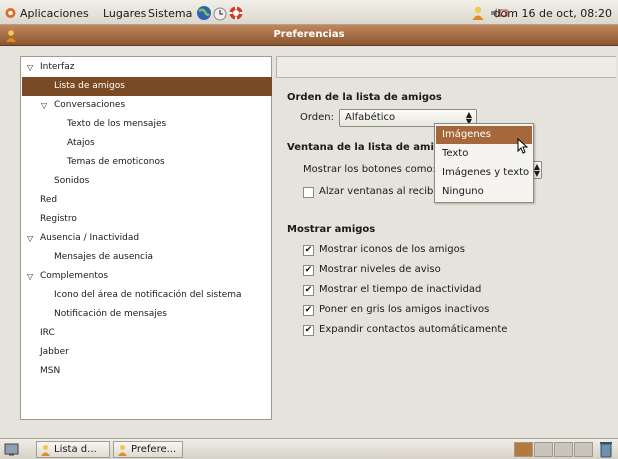  Describe the element at coordinates (413, 329) in the screenshot. I see `auto-expand-label: Expandir contactos automáticamente` at that location.